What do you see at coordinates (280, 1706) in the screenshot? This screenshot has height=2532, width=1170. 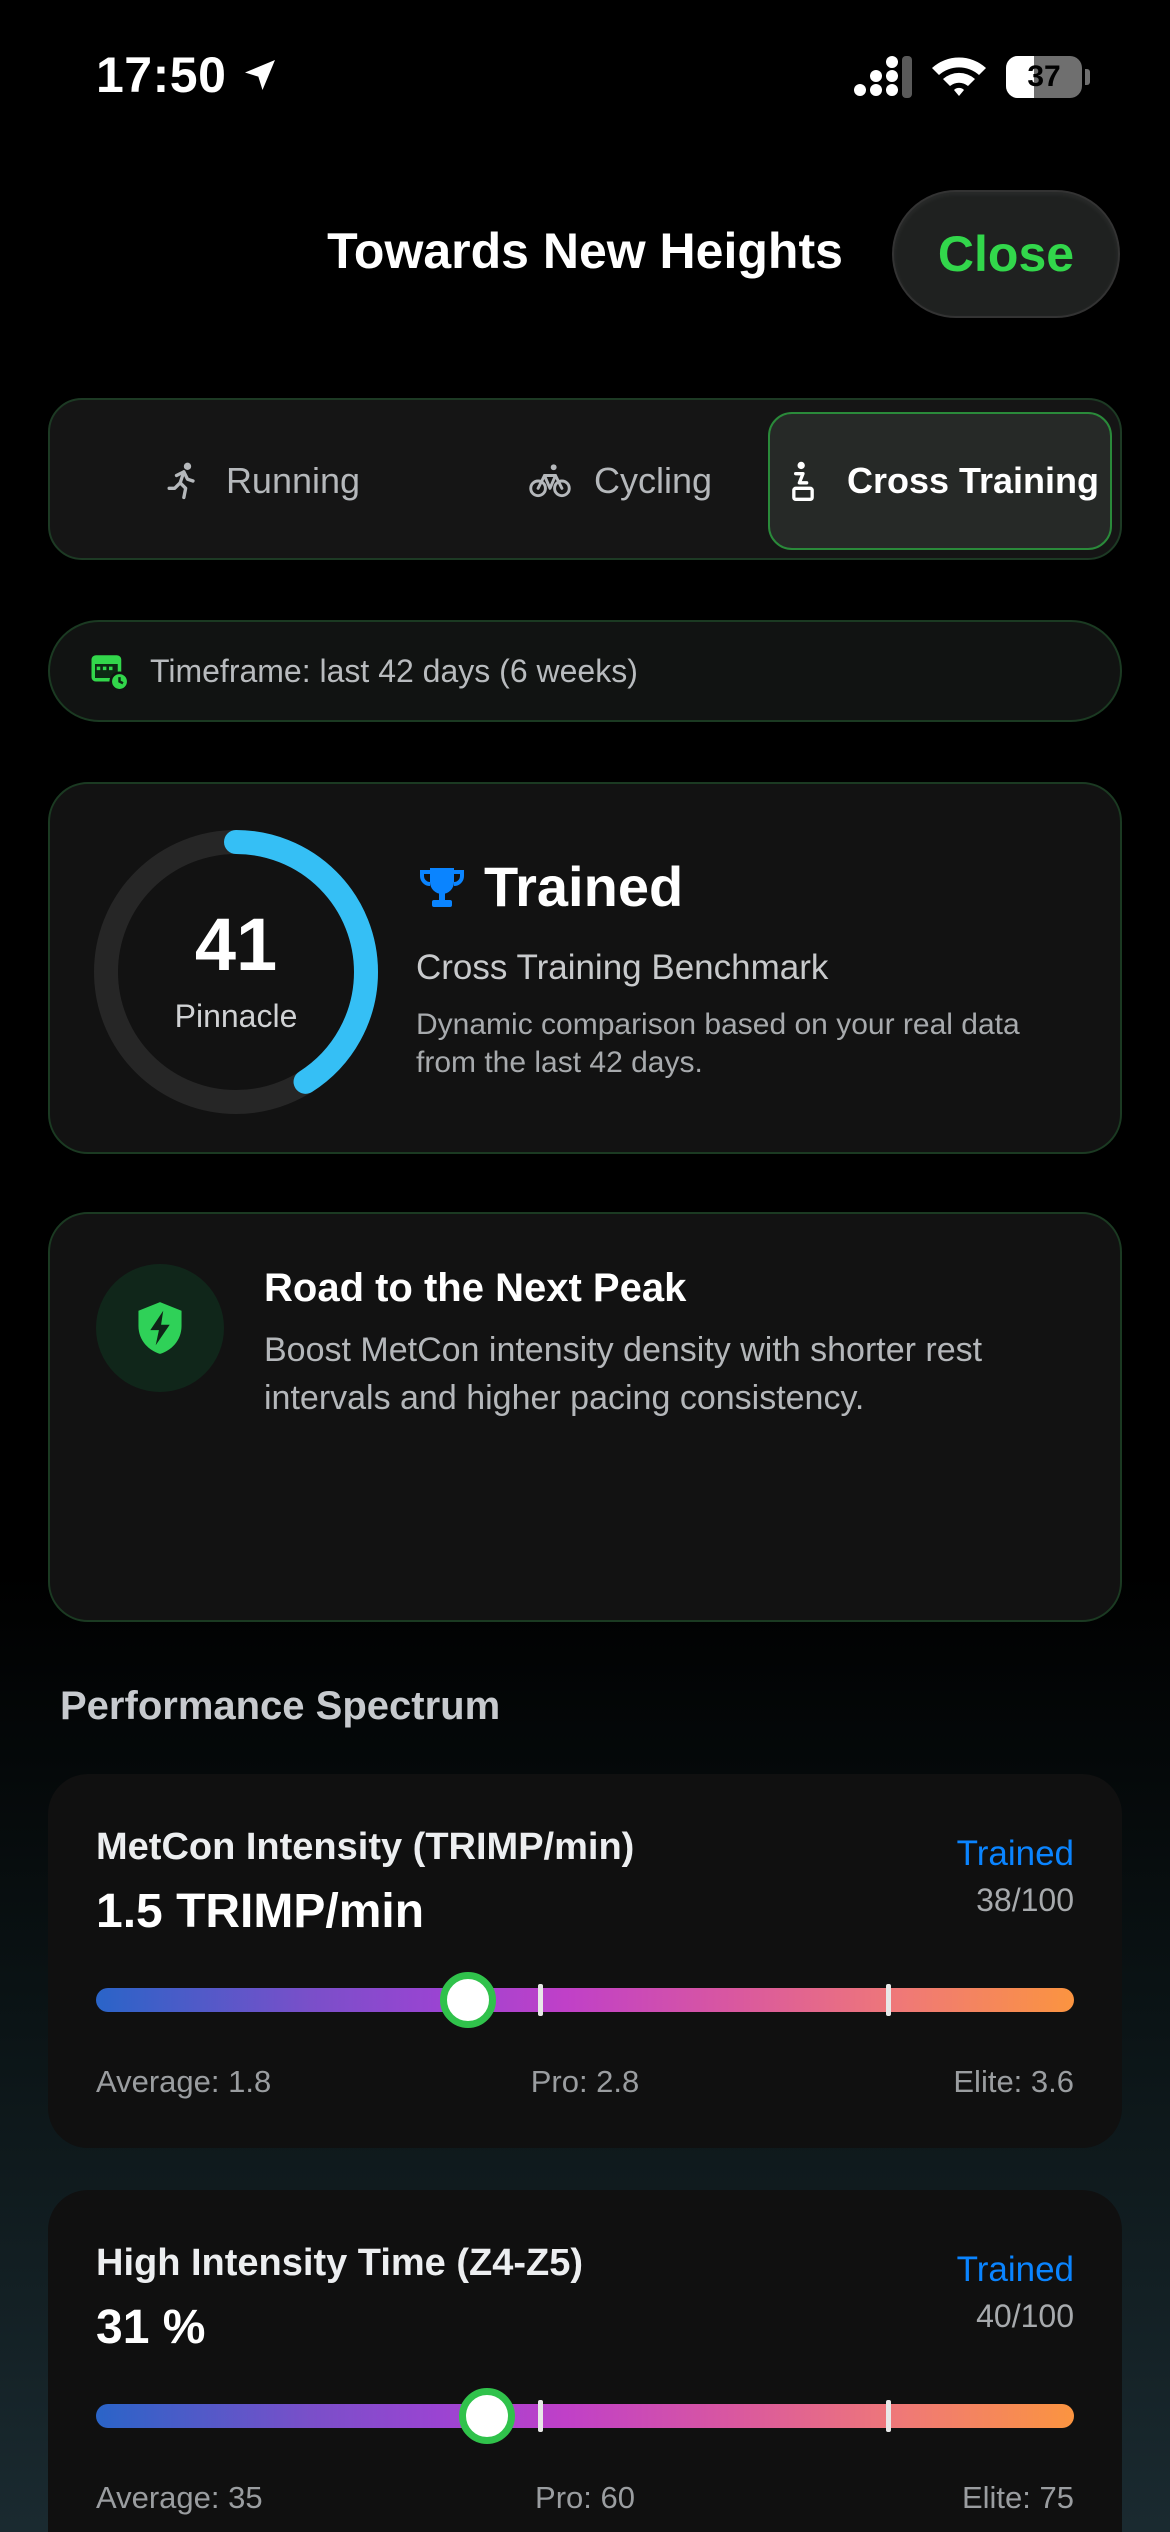 I see `performance-spectrum-title: Performance Spectrum` at bounding box center [280, 1706].